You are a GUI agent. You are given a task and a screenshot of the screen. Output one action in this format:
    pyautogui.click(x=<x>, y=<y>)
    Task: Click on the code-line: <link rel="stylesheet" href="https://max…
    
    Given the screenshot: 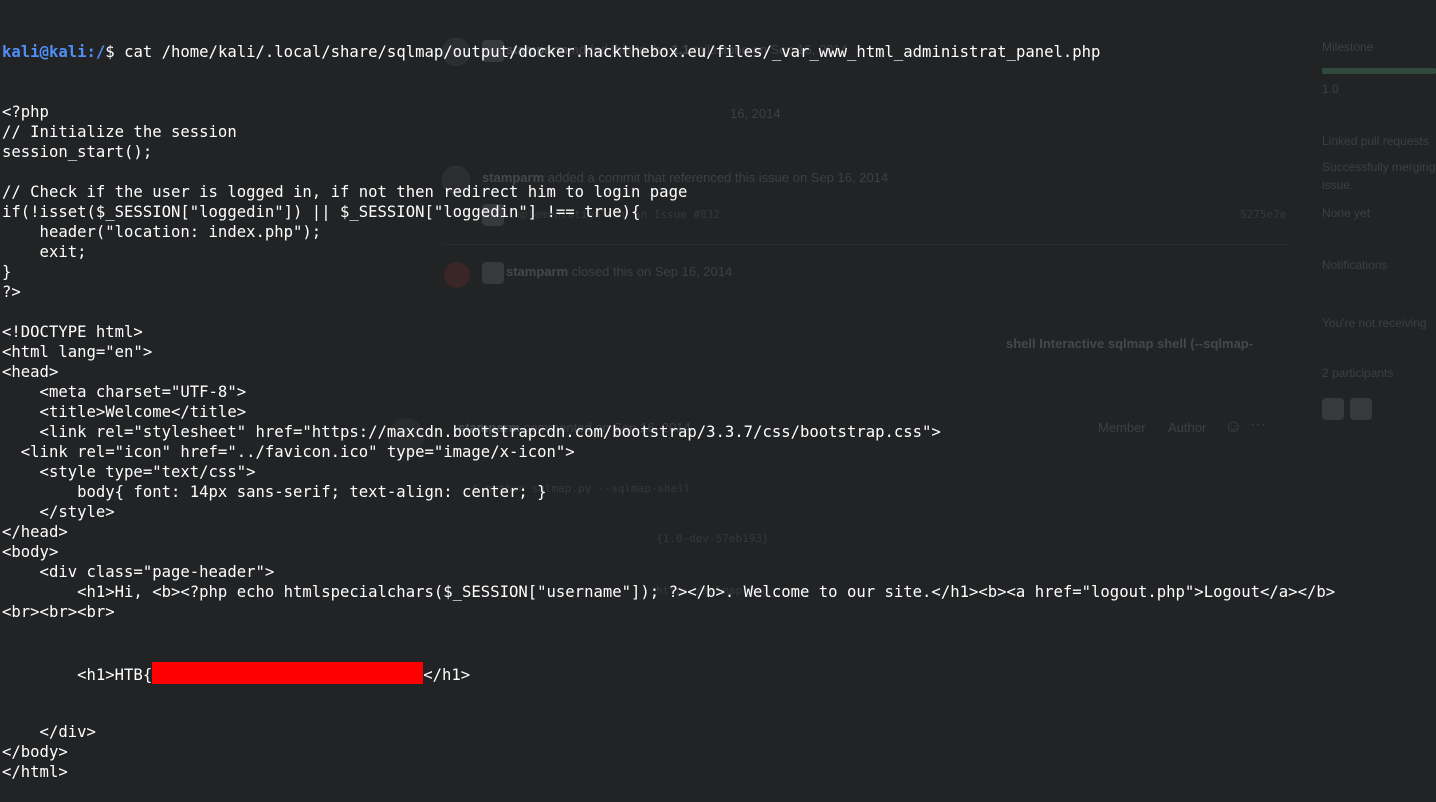 What is the action you would take?
    pyautogui.click(x=471, y=432)
    